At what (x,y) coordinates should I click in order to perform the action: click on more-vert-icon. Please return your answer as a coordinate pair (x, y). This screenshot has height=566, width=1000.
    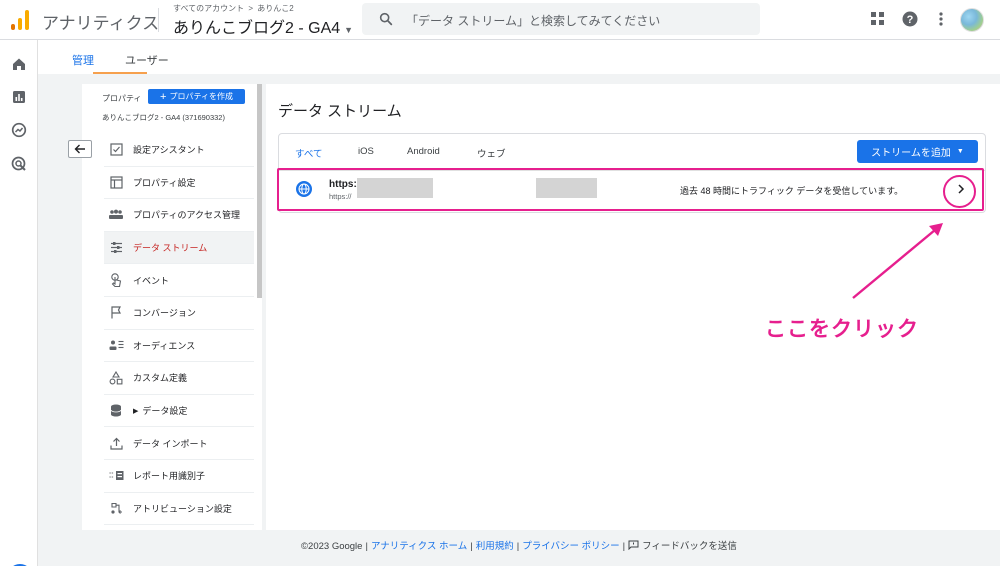
    Looking at the image, I should click on (941, 19).